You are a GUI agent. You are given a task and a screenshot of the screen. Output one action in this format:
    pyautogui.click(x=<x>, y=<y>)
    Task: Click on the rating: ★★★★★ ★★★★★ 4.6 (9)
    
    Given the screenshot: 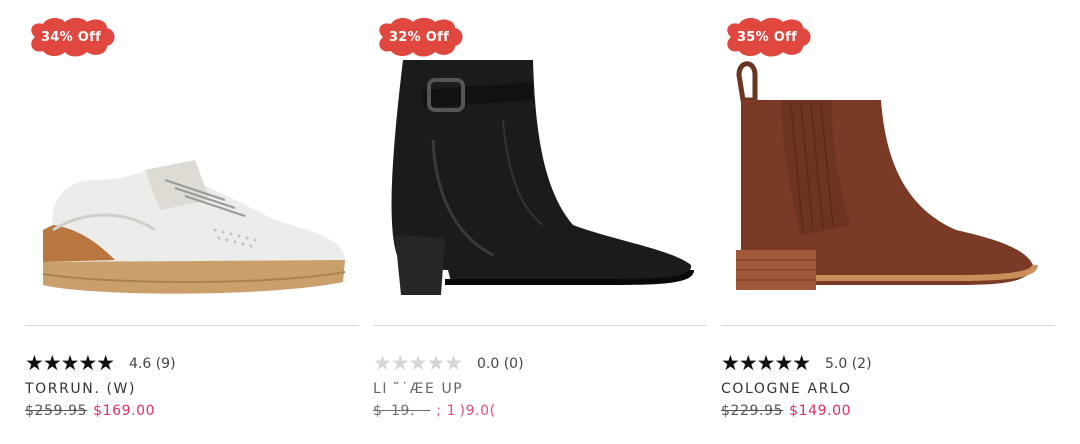 What is the action you would take?
    pyautogui.click(x=100, y=363)
    